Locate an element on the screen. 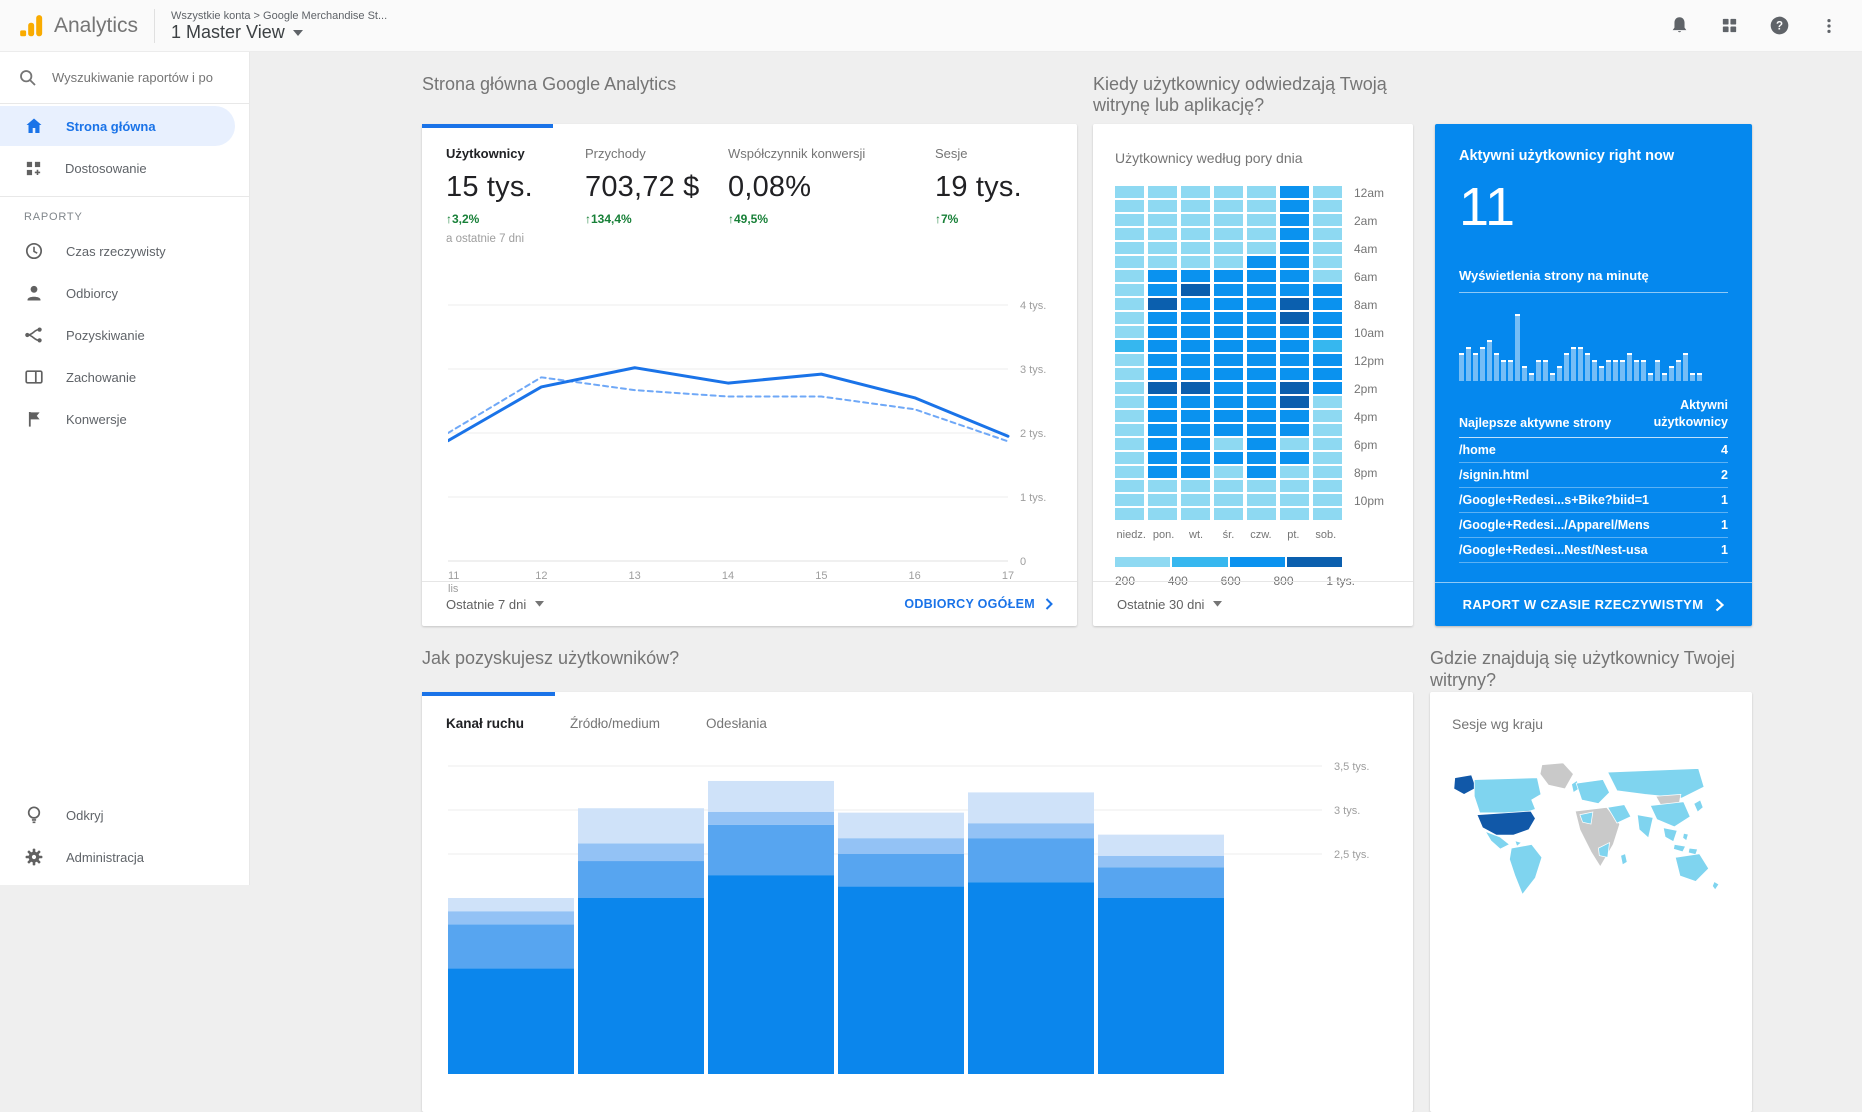 This screenshot has width=1862, height=1112. metric-sessions: Sesje 19 tys. ↑7% is located at coordinates (978, 195).